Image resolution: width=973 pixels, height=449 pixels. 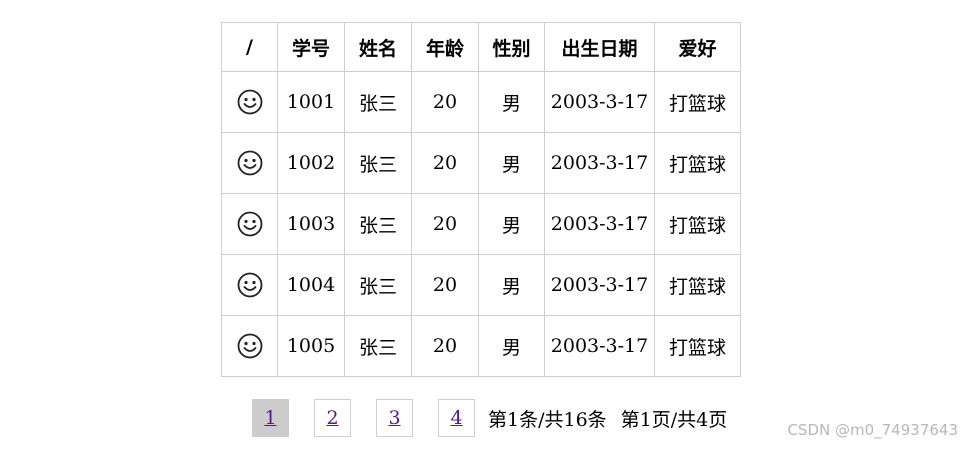 I want to click on table-row: 1001 张三 20 男 2003-3-17 打篮球, so click(x=481, y=102).